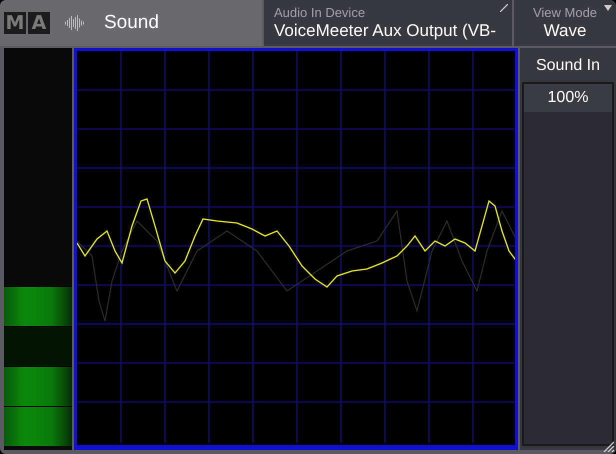 Image resolution: width=616 pixels, height=454 pixels. What do you see at coordinates (568, 98) in the screenshot?
I see `fader-value: 100%` at bounding box center [568, 98].